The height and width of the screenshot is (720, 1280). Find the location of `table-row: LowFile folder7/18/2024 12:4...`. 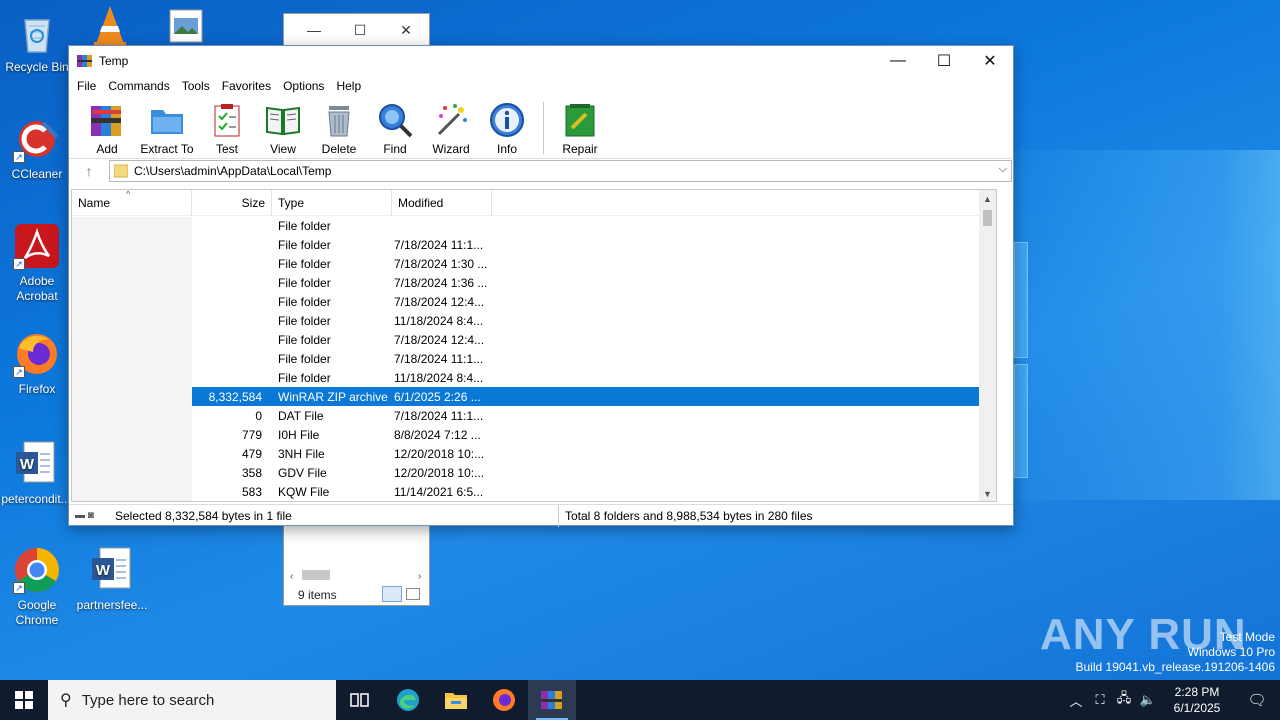

table-row: LowFile folder7/18/2024 12:4... is located at coordinates (534, 339).